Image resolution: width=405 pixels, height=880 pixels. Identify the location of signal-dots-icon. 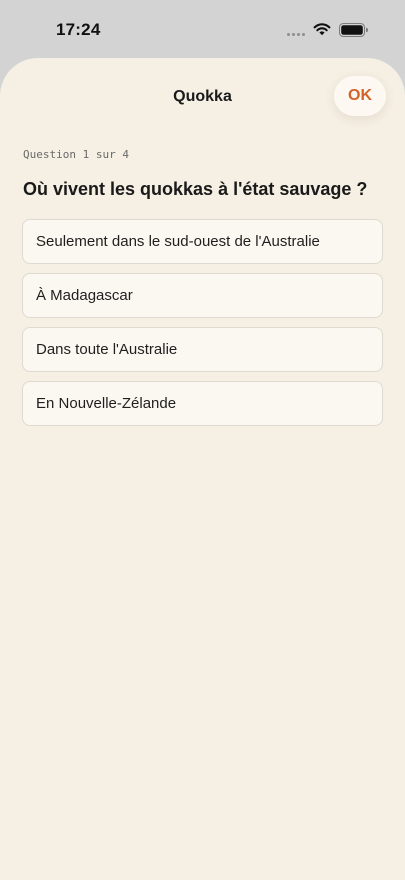
(298, 34).